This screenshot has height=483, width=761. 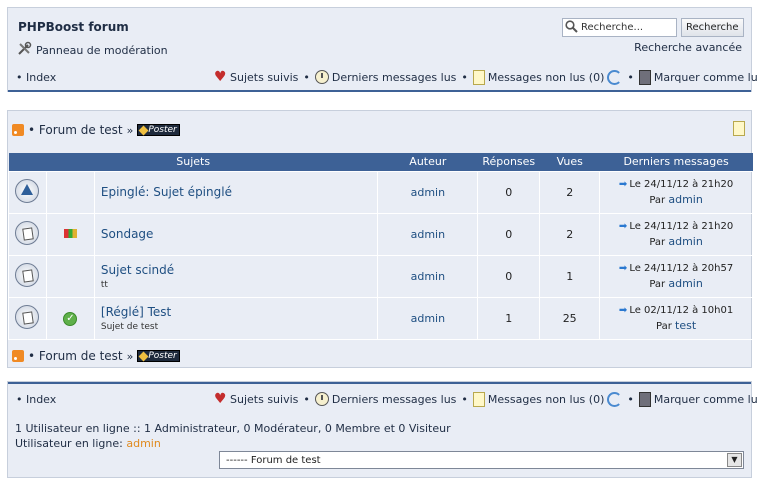 I want to click on topic-title-link: Sondage, so click(x=239, y=234).